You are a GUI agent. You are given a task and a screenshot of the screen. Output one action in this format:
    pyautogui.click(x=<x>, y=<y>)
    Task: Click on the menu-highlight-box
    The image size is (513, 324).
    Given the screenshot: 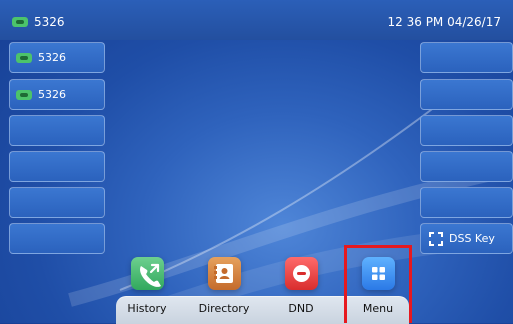 What is the action you would take?
    pyautogui.click(x=378, y=284)
    